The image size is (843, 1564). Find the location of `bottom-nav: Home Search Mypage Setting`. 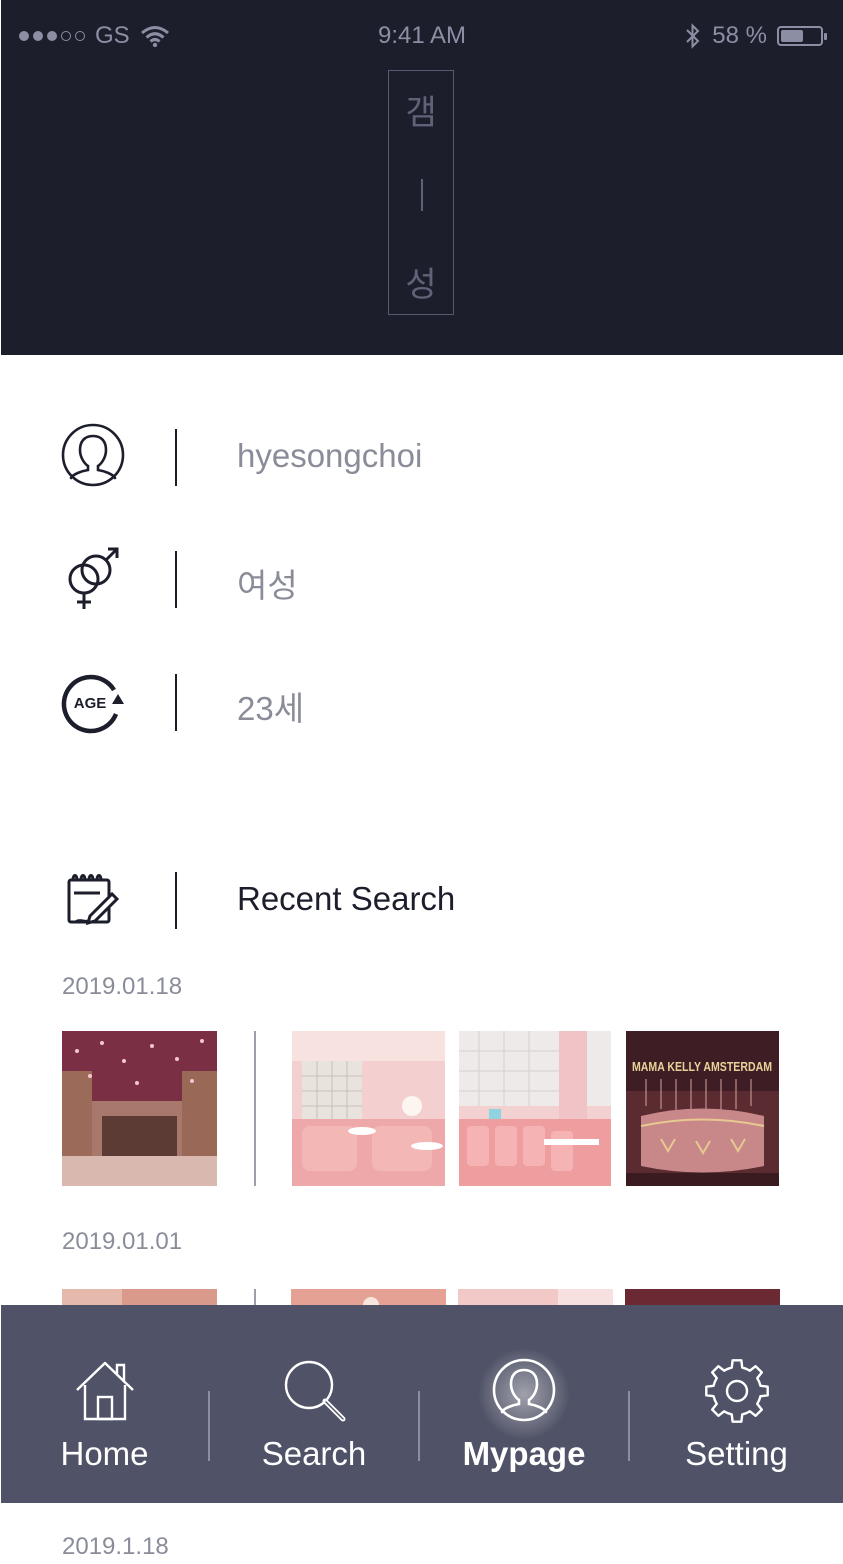

bottom-nav: Home Search Mypage Setting is located at coordinates (422, 1404).